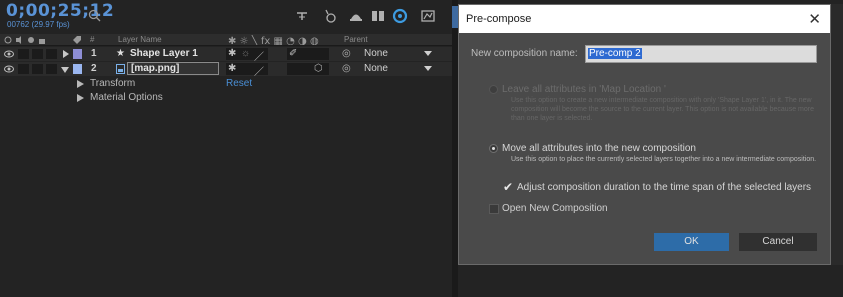  What do you see at coordinates (120, 53) in the screenshot?
I see `star-icon: ★` at bounding box center [120, 53].